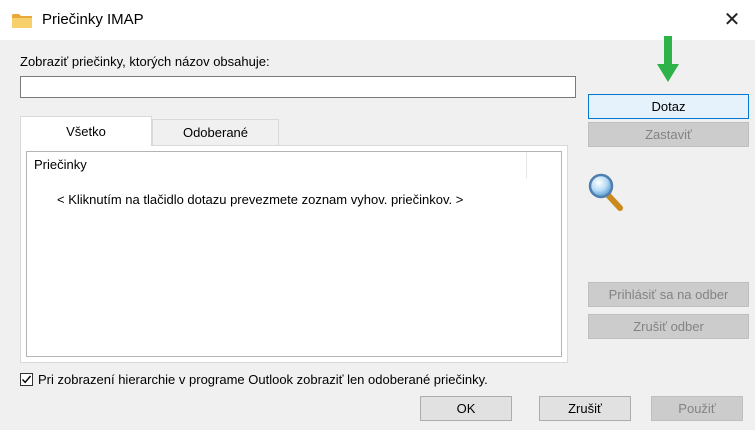 This screenshot has width=755, height=430. What do you see at coordinates (668, 59) in the screenshot?
I see `green-arrow-down-icon` at bounding box center [668, 59].